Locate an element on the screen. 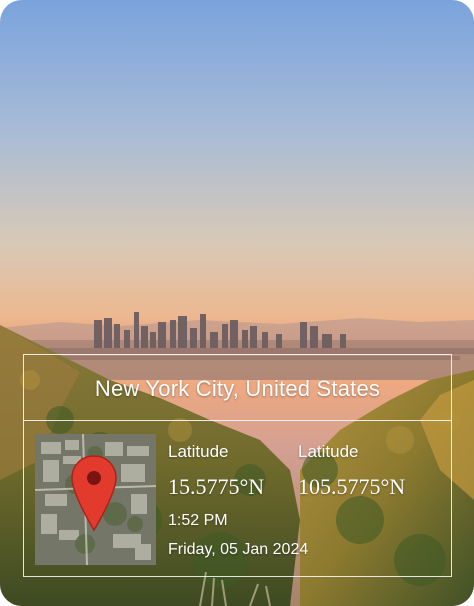 The width and height of the screenshot is (474, 606). second-latitude-label: Latitude is located at coordinates (328, 451).